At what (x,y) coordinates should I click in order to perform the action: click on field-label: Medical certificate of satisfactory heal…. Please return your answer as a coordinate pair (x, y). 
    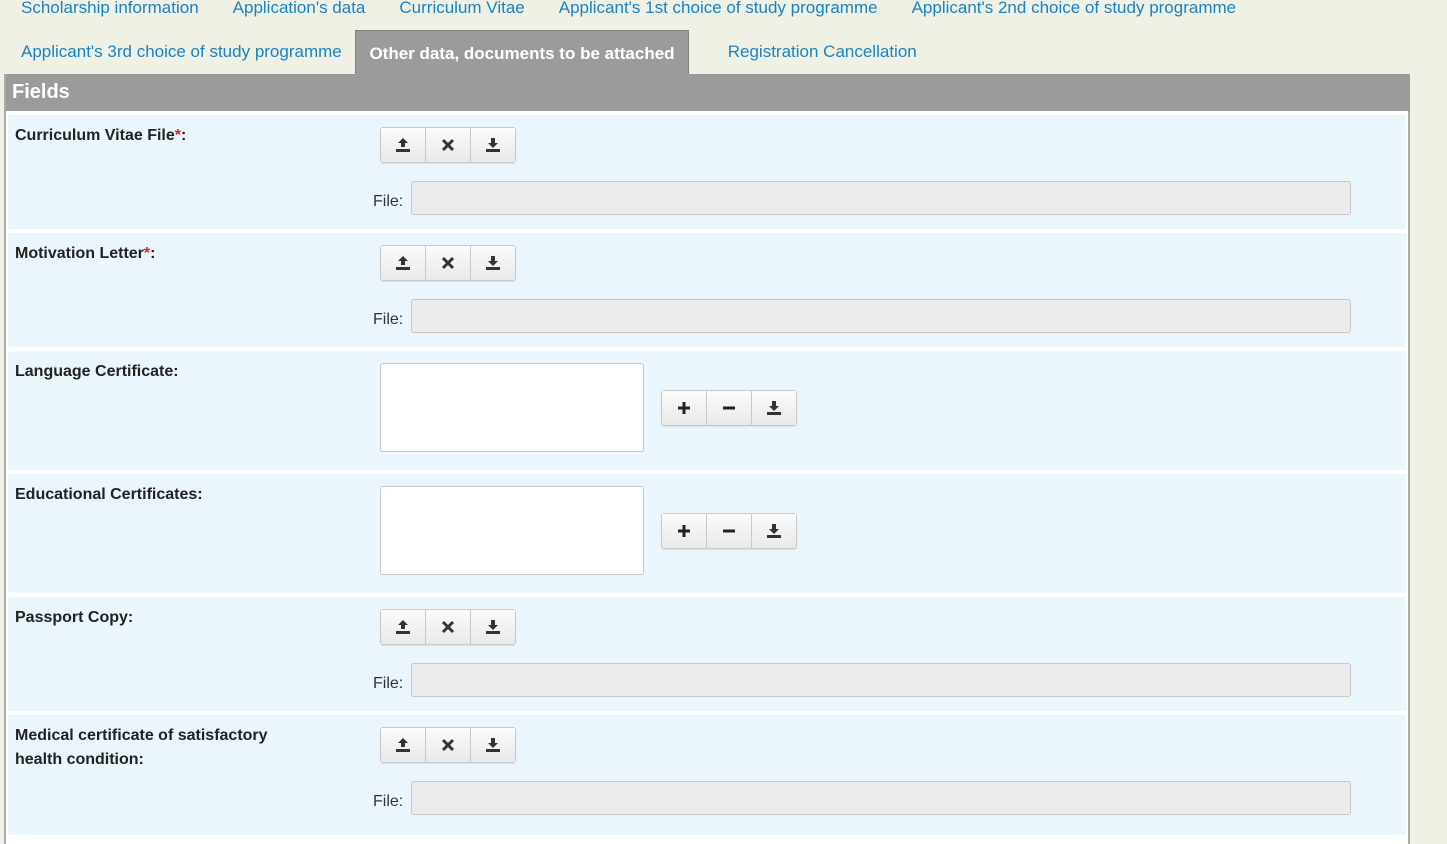
    Looking at the image, I should click on (141, 747).